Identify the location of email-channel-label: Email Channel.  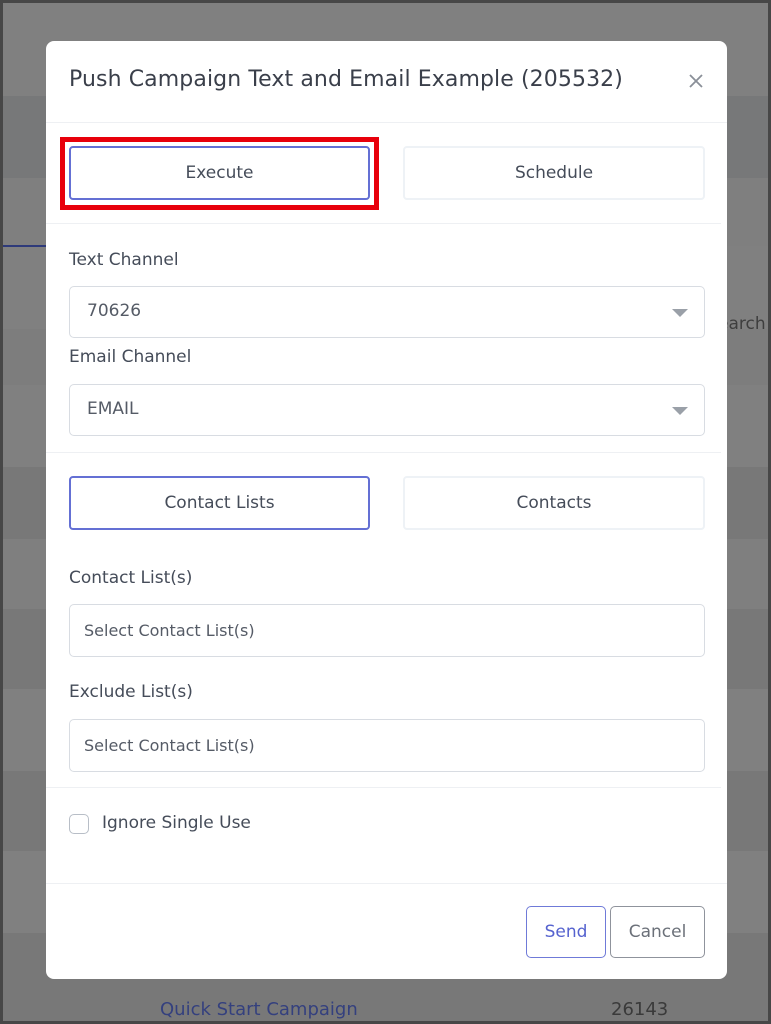
(130, 357).